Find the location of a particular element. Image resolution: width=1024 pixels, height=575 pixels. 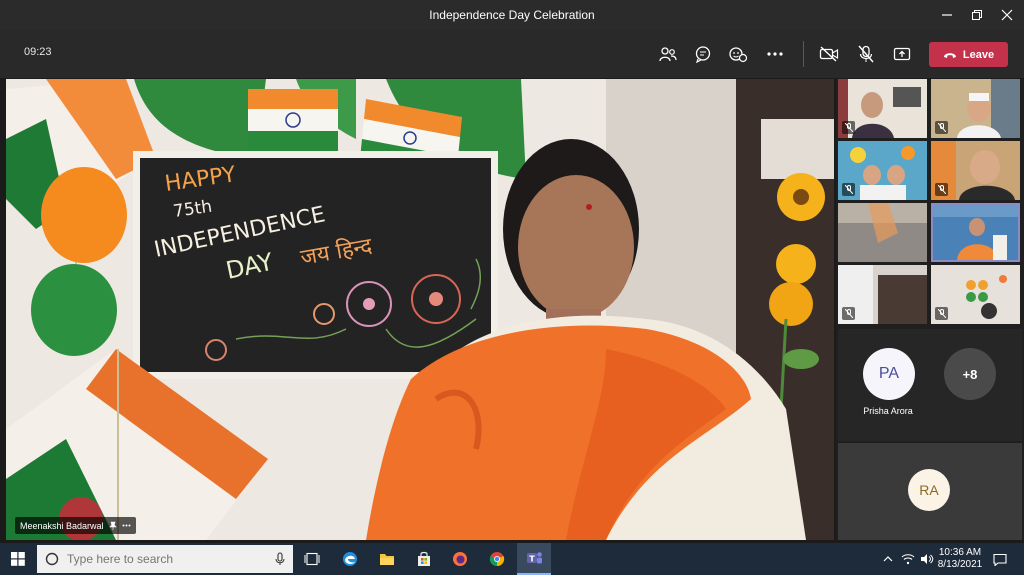

chat-icon is located at coordinates (703, 54).